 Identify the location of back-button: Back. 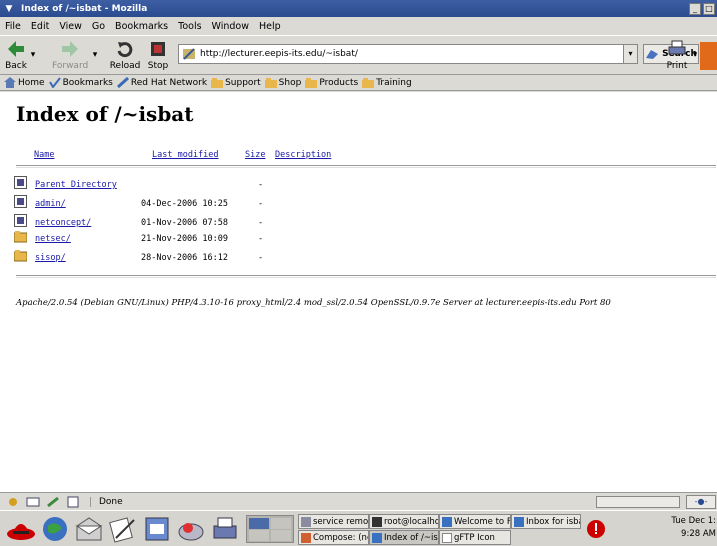
(16, 56).